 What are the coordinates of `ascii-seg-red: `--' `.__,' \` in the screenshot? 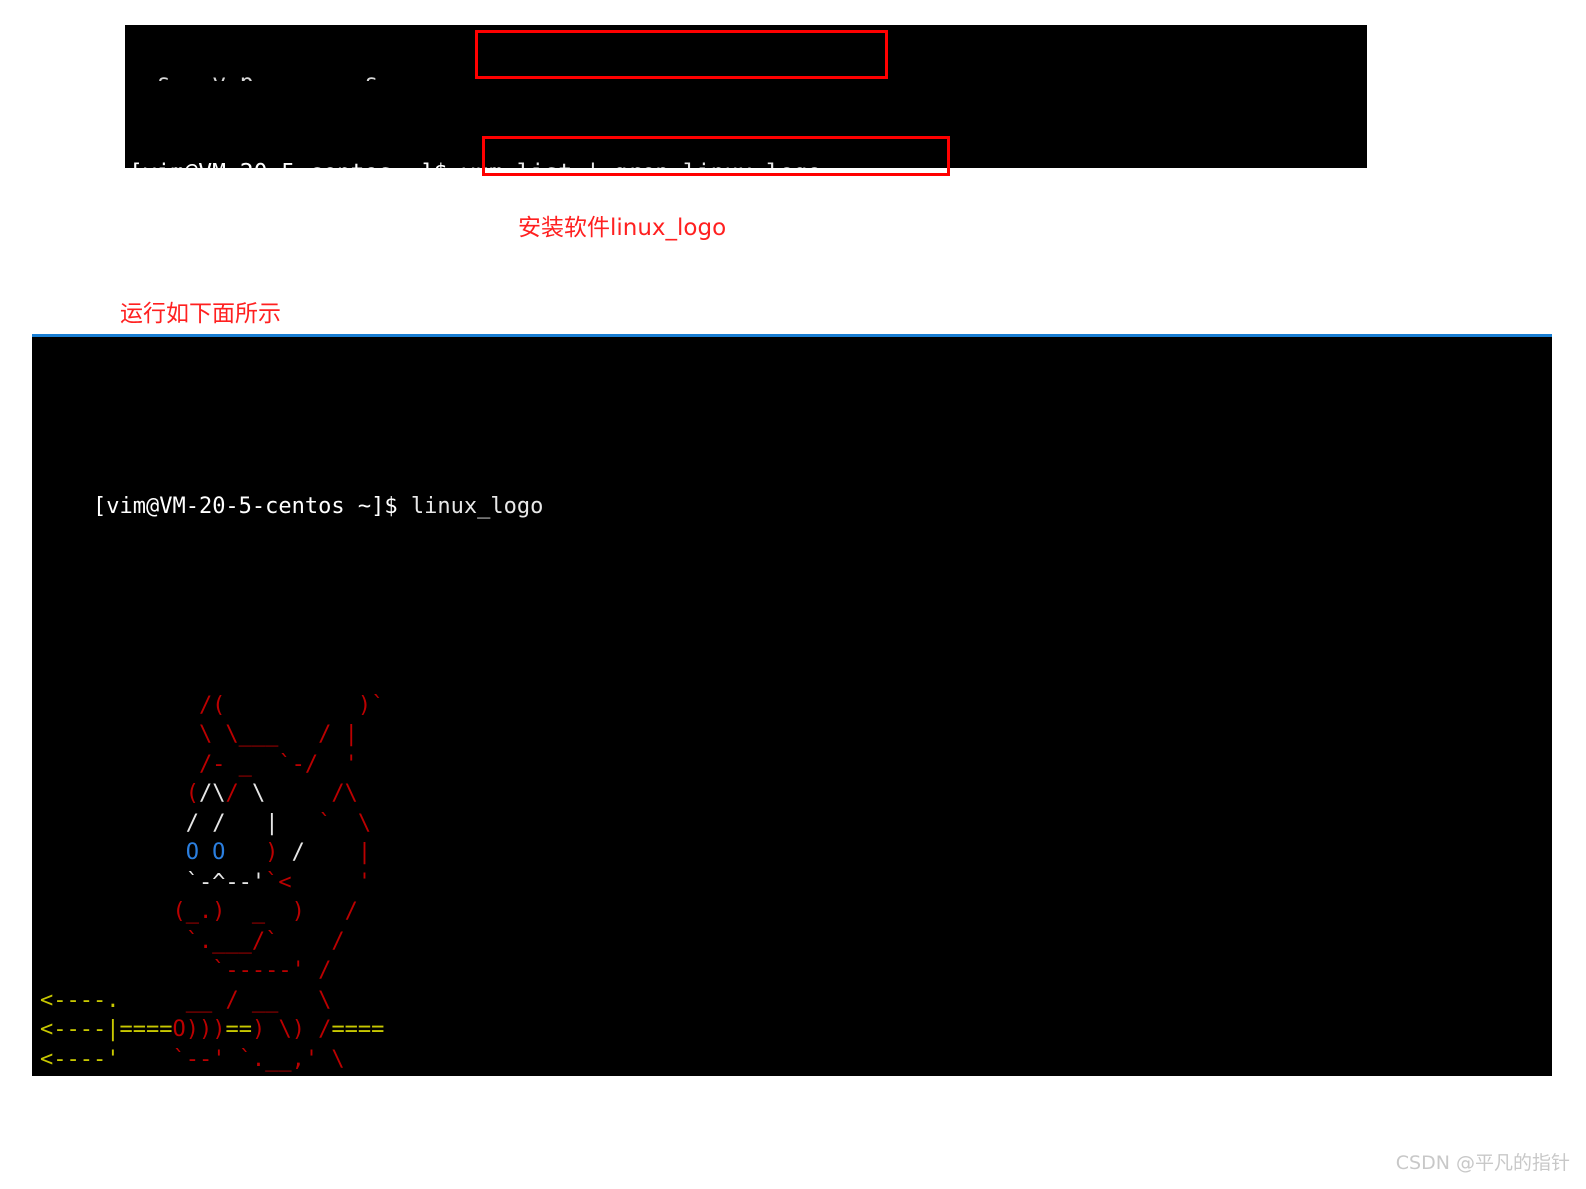 It's located at (232, 1059).